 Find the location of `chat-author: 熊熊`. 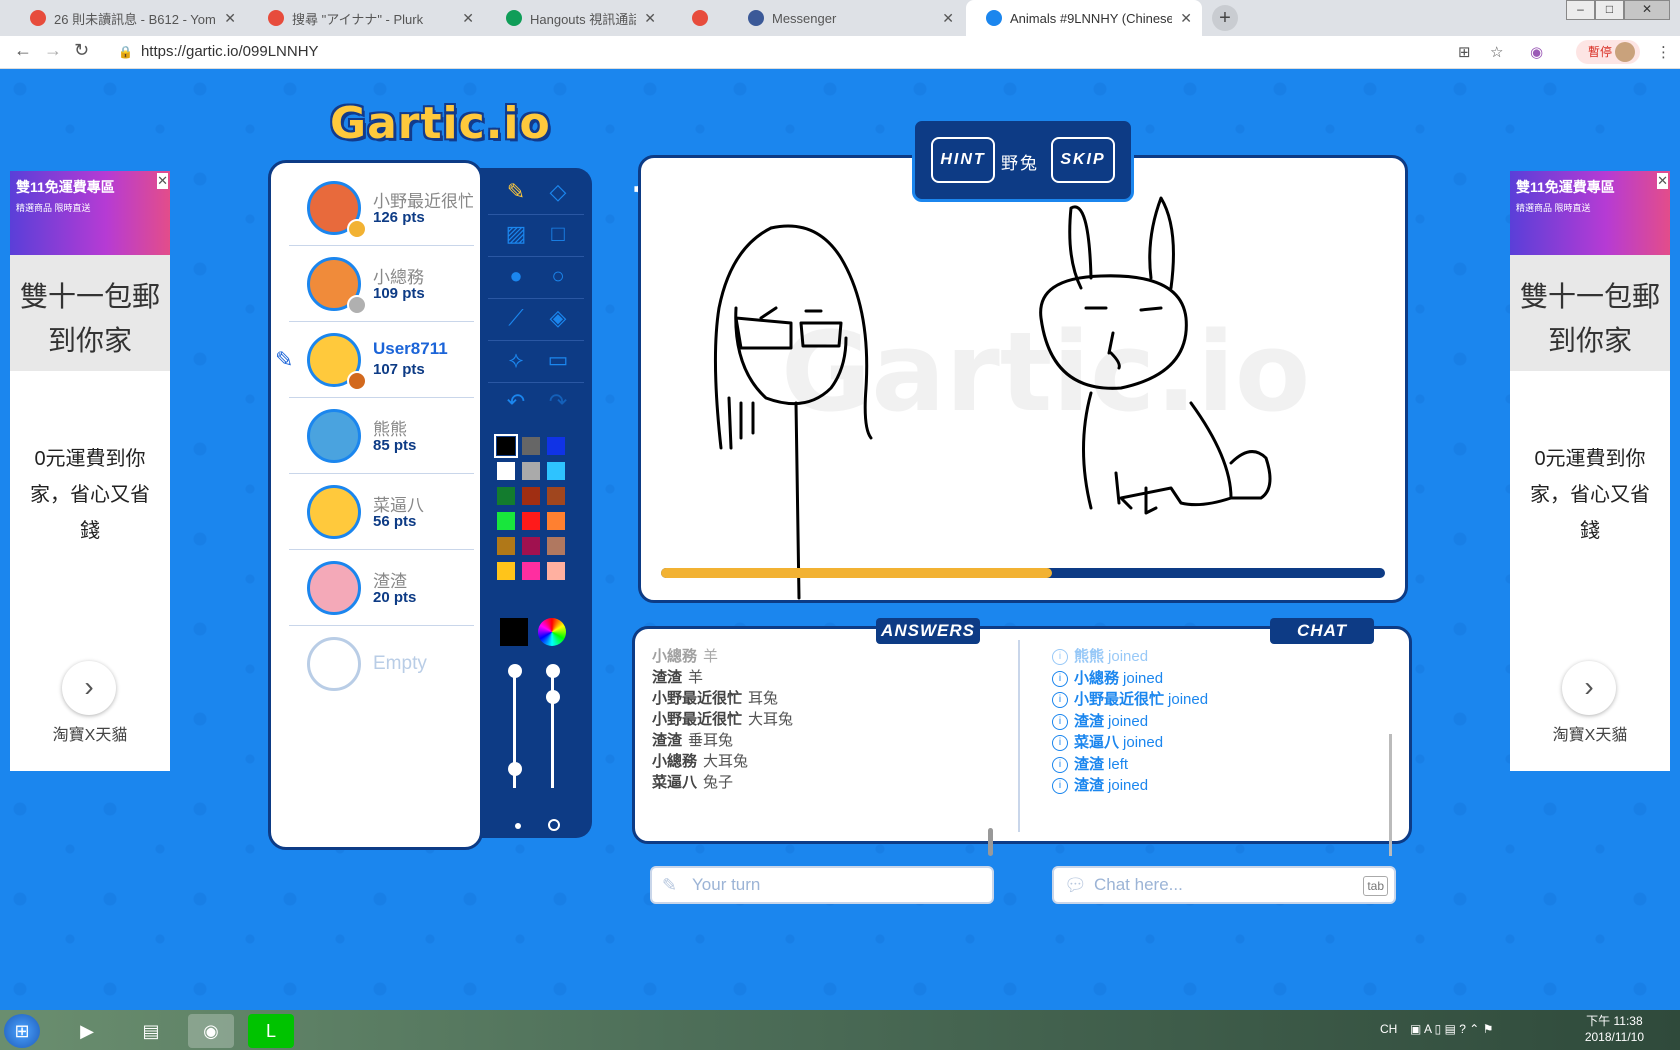

chat-author: 熊熊 is located at coordinates (1089, 656).